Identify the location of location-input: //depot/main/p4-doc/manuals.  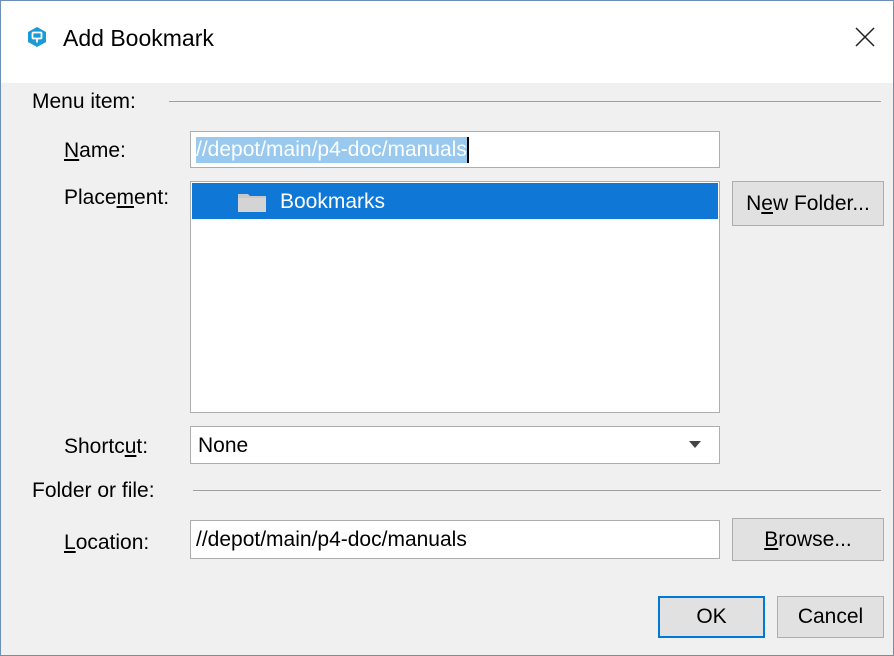
(455, 539).